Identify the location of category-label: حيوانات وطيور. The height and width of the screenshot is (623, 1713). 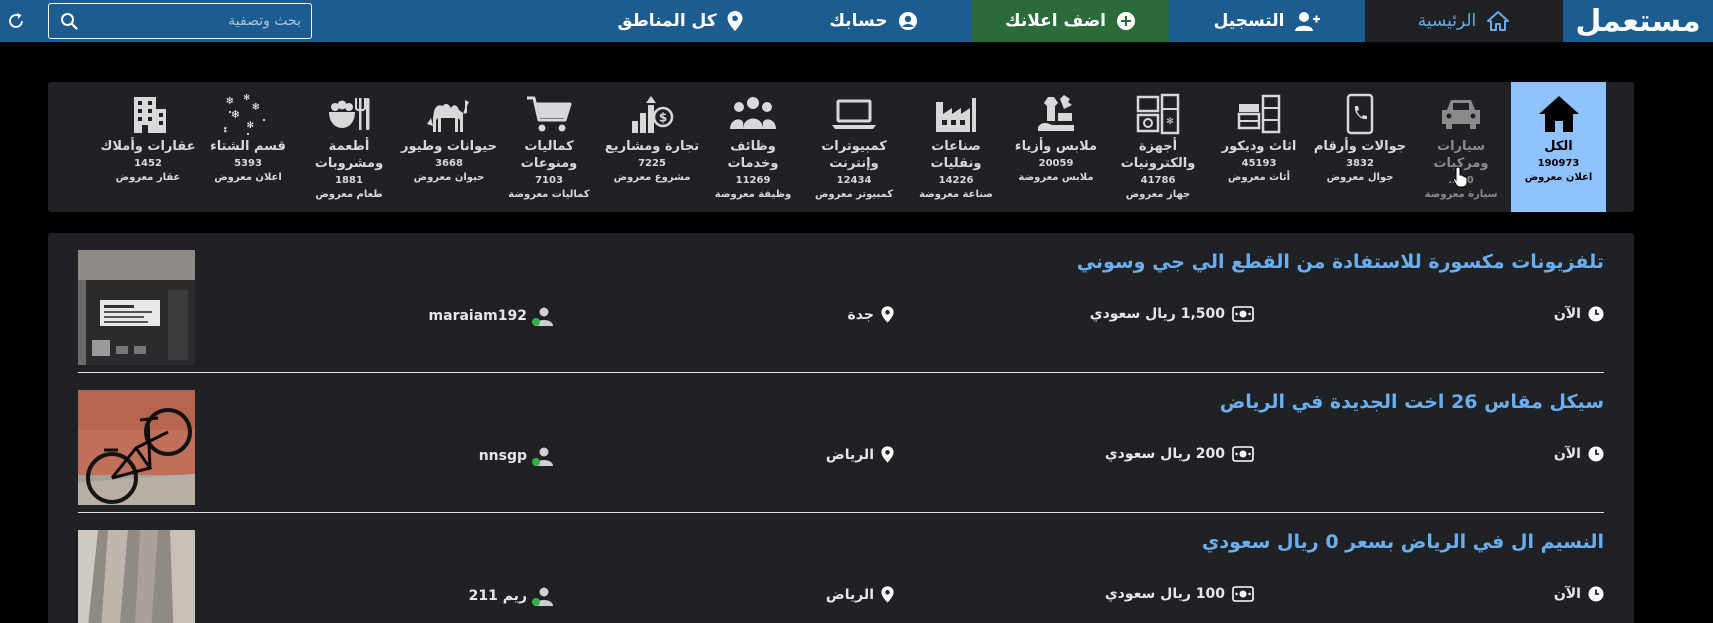
(449, 146).